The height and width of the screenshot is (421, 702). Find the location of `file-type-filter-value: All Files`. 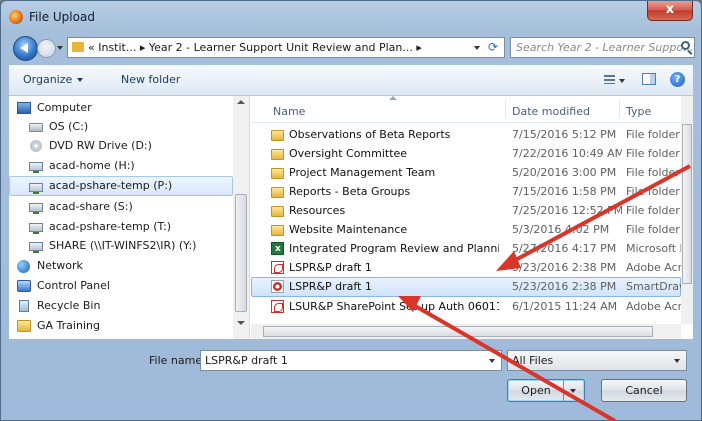

file-type-filter-value: All Files is located at coordinates (533, 360).